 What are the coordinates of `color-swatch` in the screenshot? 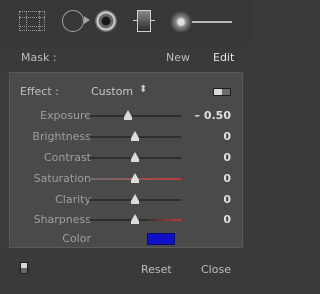 It's located at (161, 239).